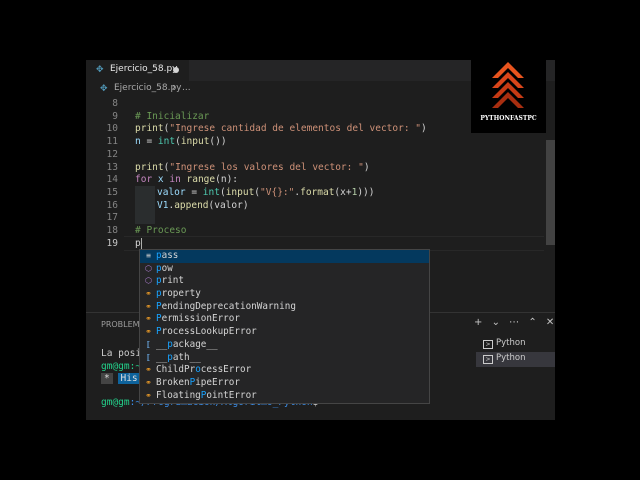 The width and height of the screenshot is (640, 480). I want to click on line-number: 9, so click(115, 116).